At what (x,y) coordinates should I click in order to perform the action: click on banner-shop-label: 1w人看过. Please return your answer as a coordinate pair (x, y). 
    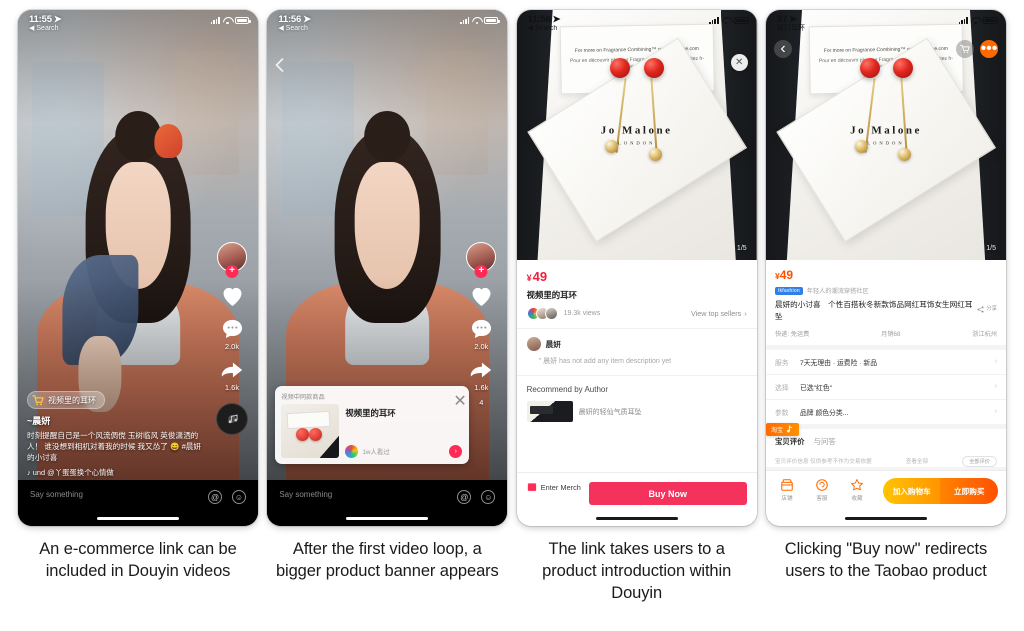
    Looking at the image, I should click on (376, 452).